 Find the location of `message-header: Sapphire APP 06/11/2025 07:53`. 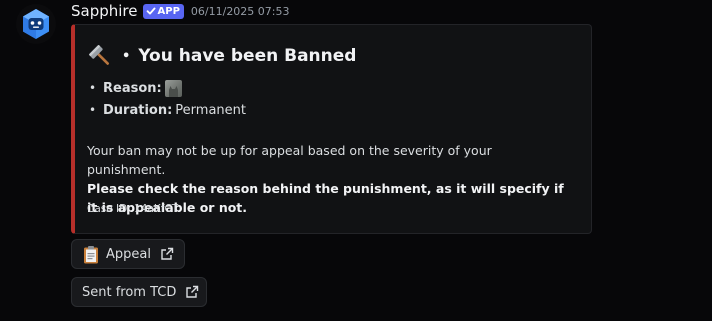

message-header: Sapphire APP 06/11/2025 07:53 is located at coordinates (180, 11).